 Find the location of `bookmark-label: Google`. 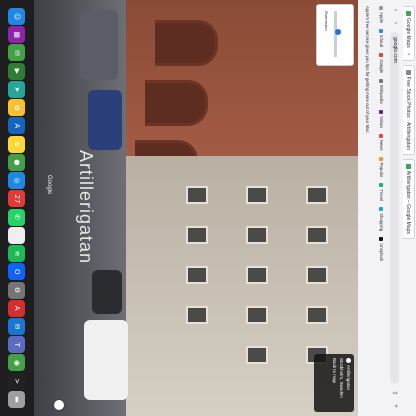

bookmark-label: Google is located at coordinates (381, 66).